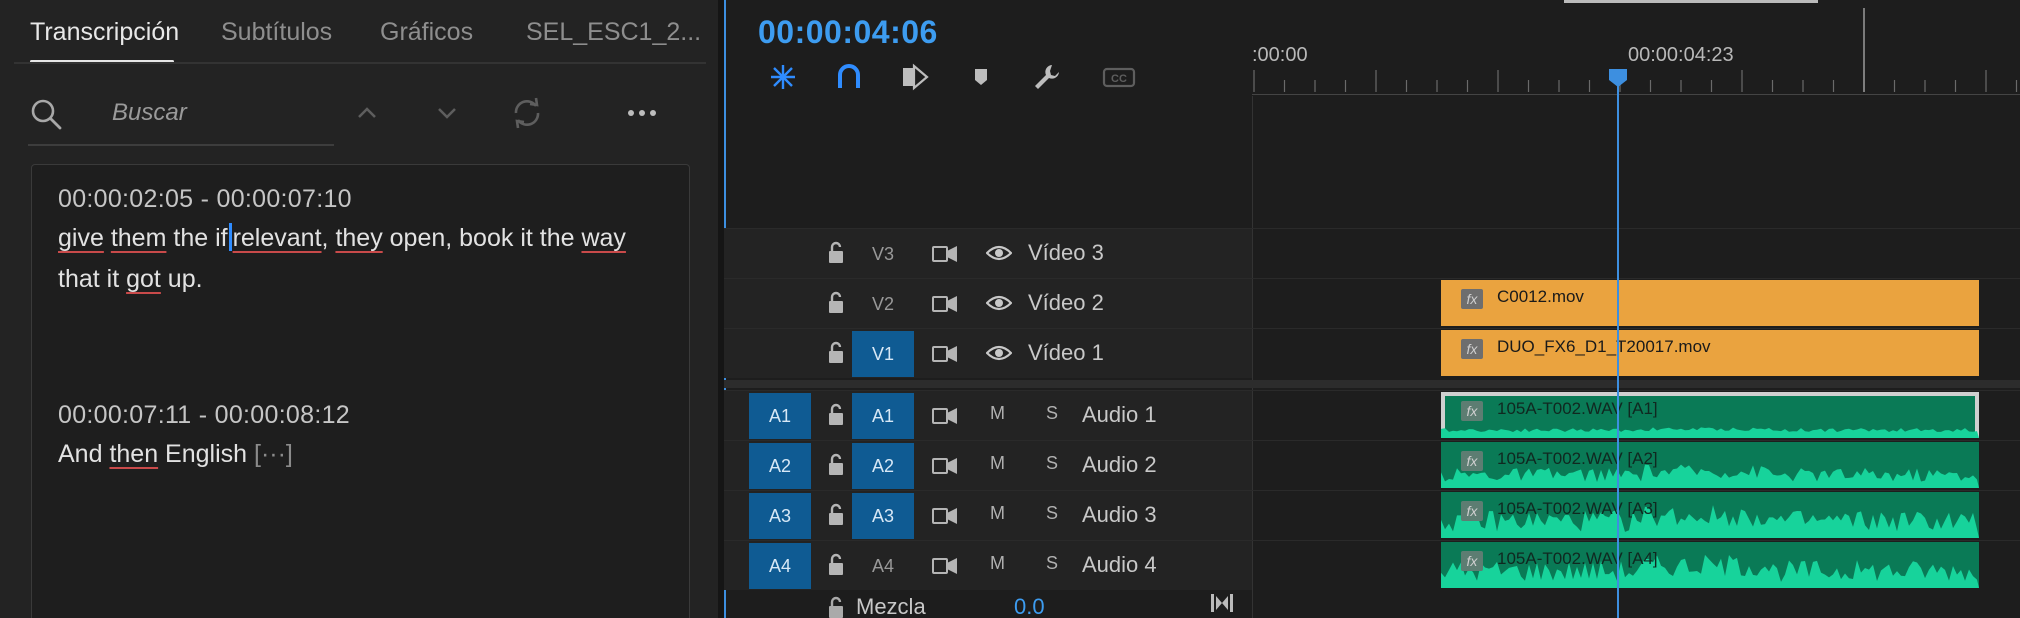  I want to click on timeline-clip-v1: fx DUO_FX6_D1_T20017.mov, so click(1710, 353).